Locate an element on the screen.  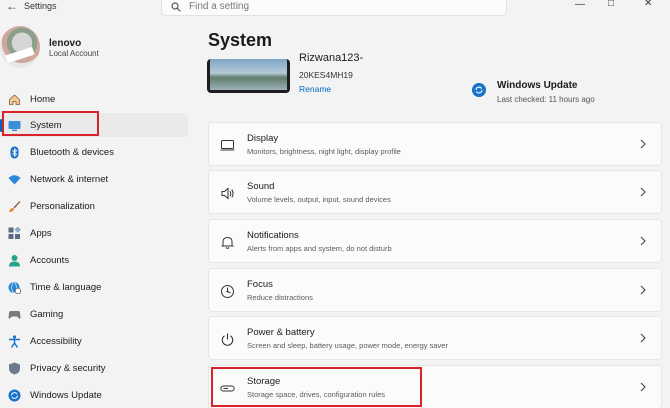
sidebar-item-network: Network & internet is located at coordinates (94, 179).